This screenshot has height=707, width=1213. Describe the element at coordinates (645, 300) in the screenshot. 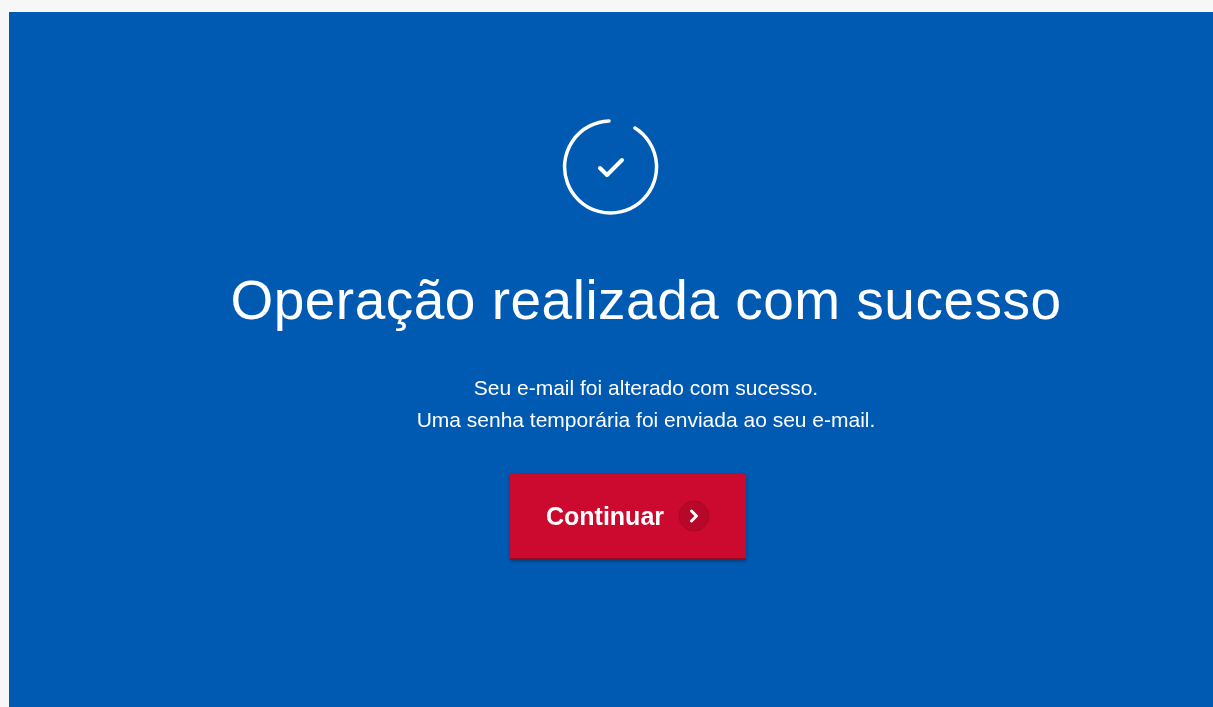

I see `success-title: Operação realizada com sucesso` at that location.